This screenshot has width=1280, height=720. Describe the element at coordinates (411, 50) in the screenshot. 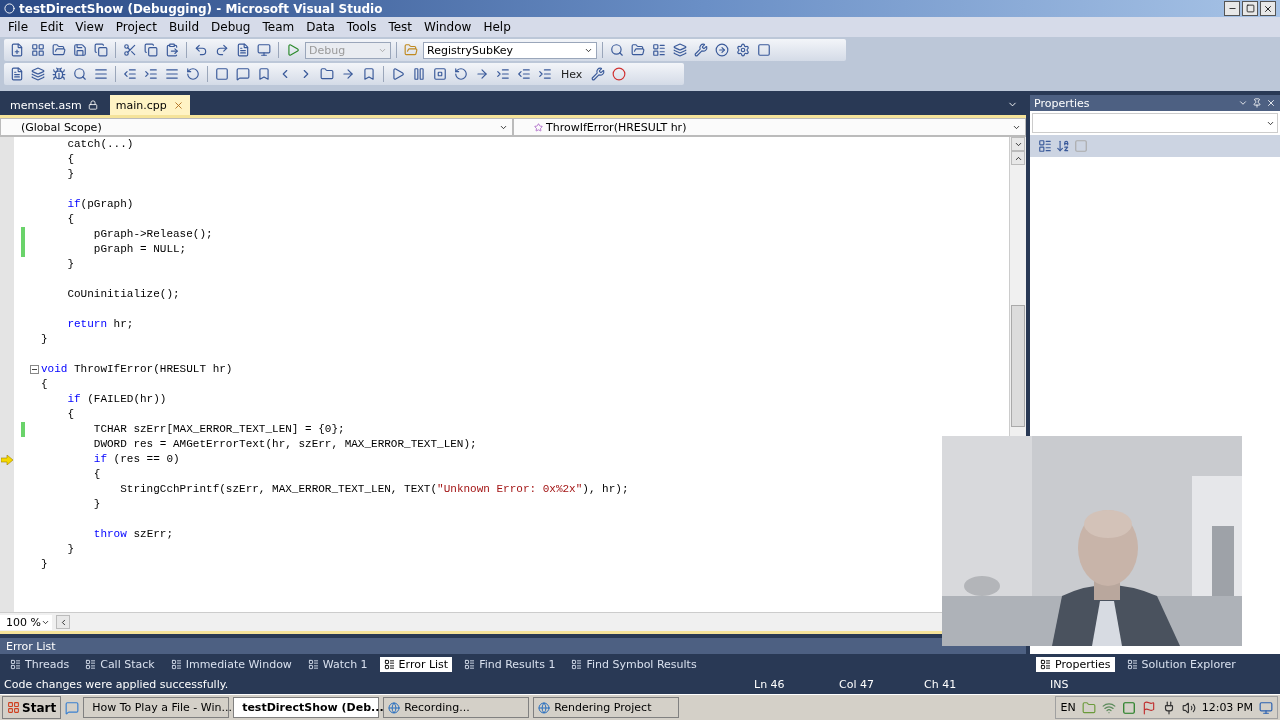

I see `find-in-files-icon` at that location.